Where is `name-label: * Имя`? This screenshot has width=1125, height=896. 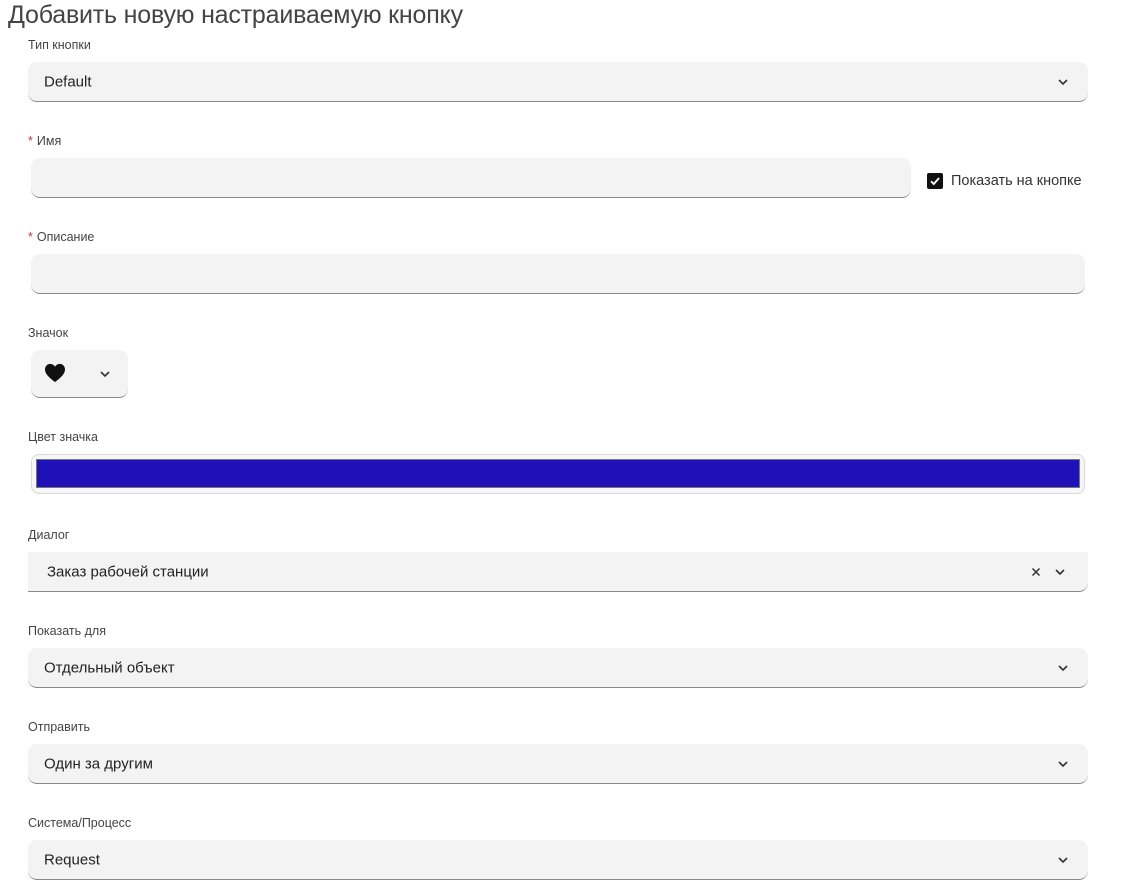
name-label: * Имя is located at coordinates (44, 141).